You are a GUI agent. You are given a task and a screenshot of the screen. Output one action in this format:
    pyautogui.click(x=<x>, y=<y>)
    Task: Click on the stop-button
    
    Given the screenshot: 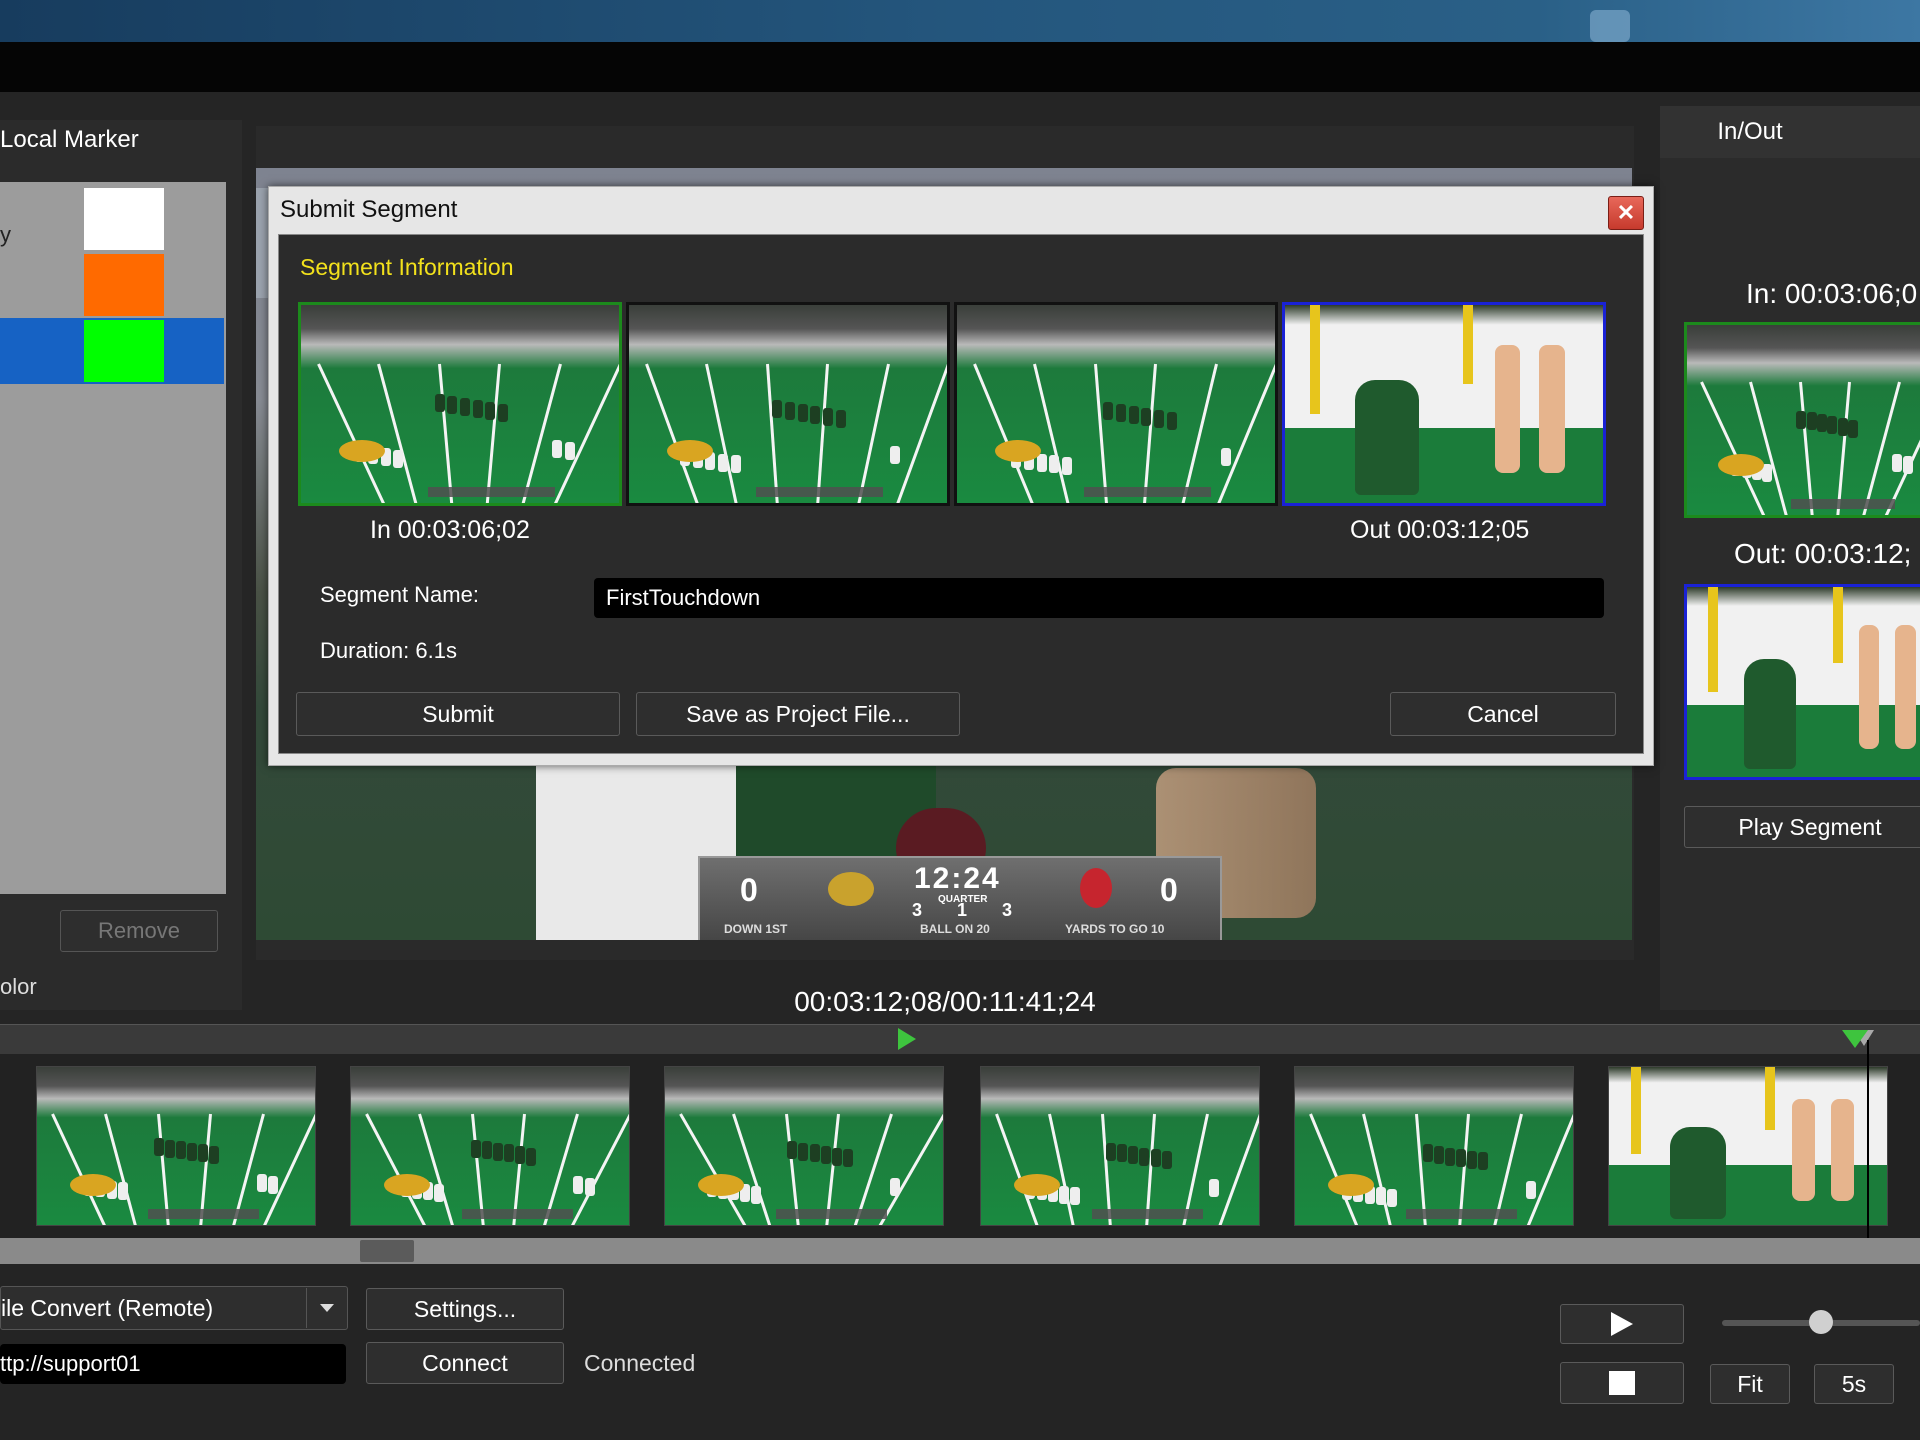 What is the action you would take?
    pyautogui.click(x=1622, y=1383)
    